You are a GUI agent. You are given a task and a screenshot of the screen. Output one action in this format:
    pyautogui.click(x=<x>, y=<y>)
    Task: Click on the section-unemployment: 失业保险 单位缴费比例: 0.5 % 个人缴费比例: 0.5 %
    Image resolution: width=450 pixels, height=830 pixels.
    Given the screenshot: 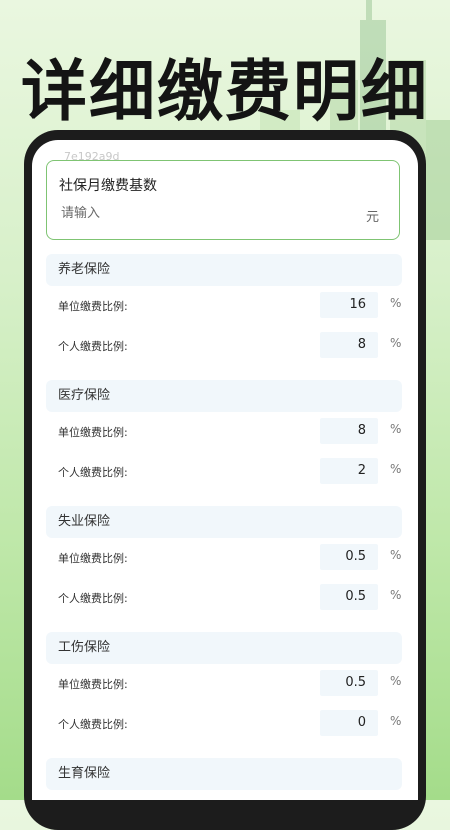 What is the action you would take?
    pyautogui.click(x=224, y=562)
    